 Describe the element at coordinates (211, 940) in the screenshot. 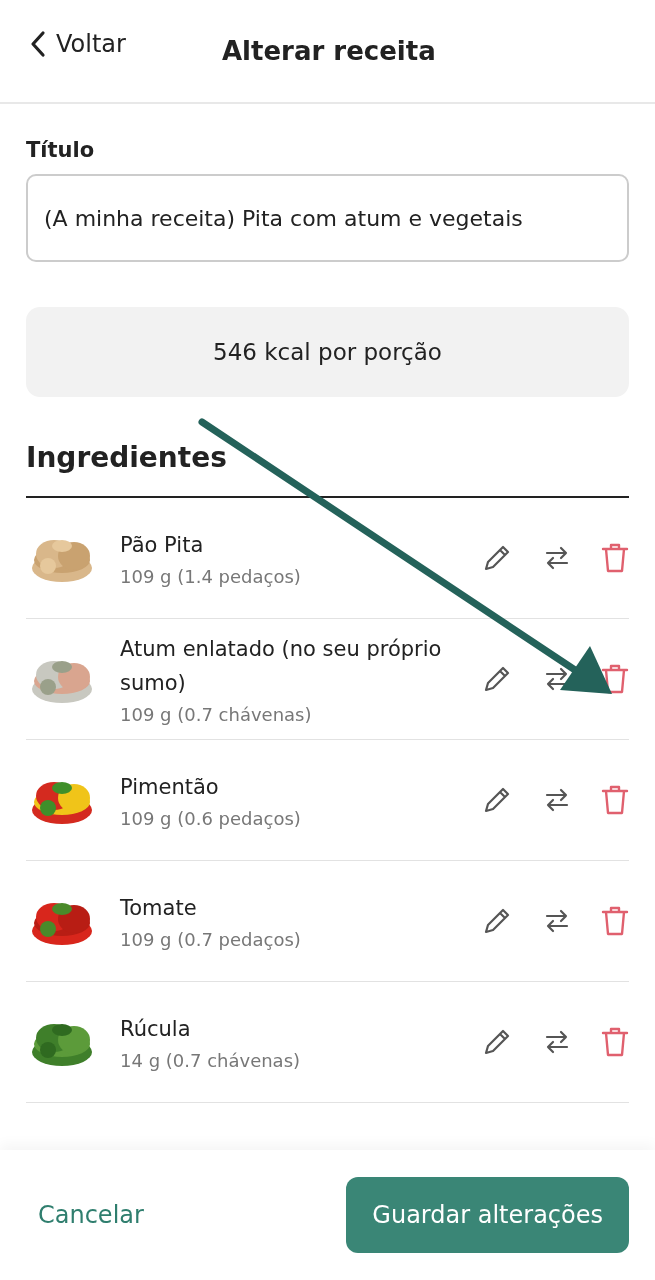

I see `ingredient-amount: 109 g (0.7 pedaços)` at that location.